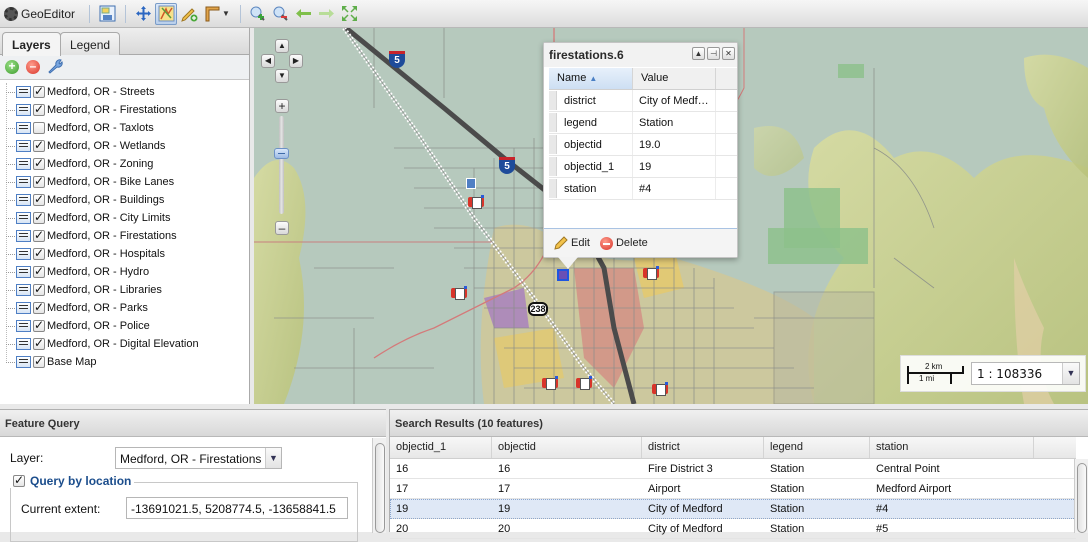 The width and height of the screenshot is (1088, 542). Describe the element at coordinates (281, 165) in the screenshot. I see `zoom-slider-track` at that location.